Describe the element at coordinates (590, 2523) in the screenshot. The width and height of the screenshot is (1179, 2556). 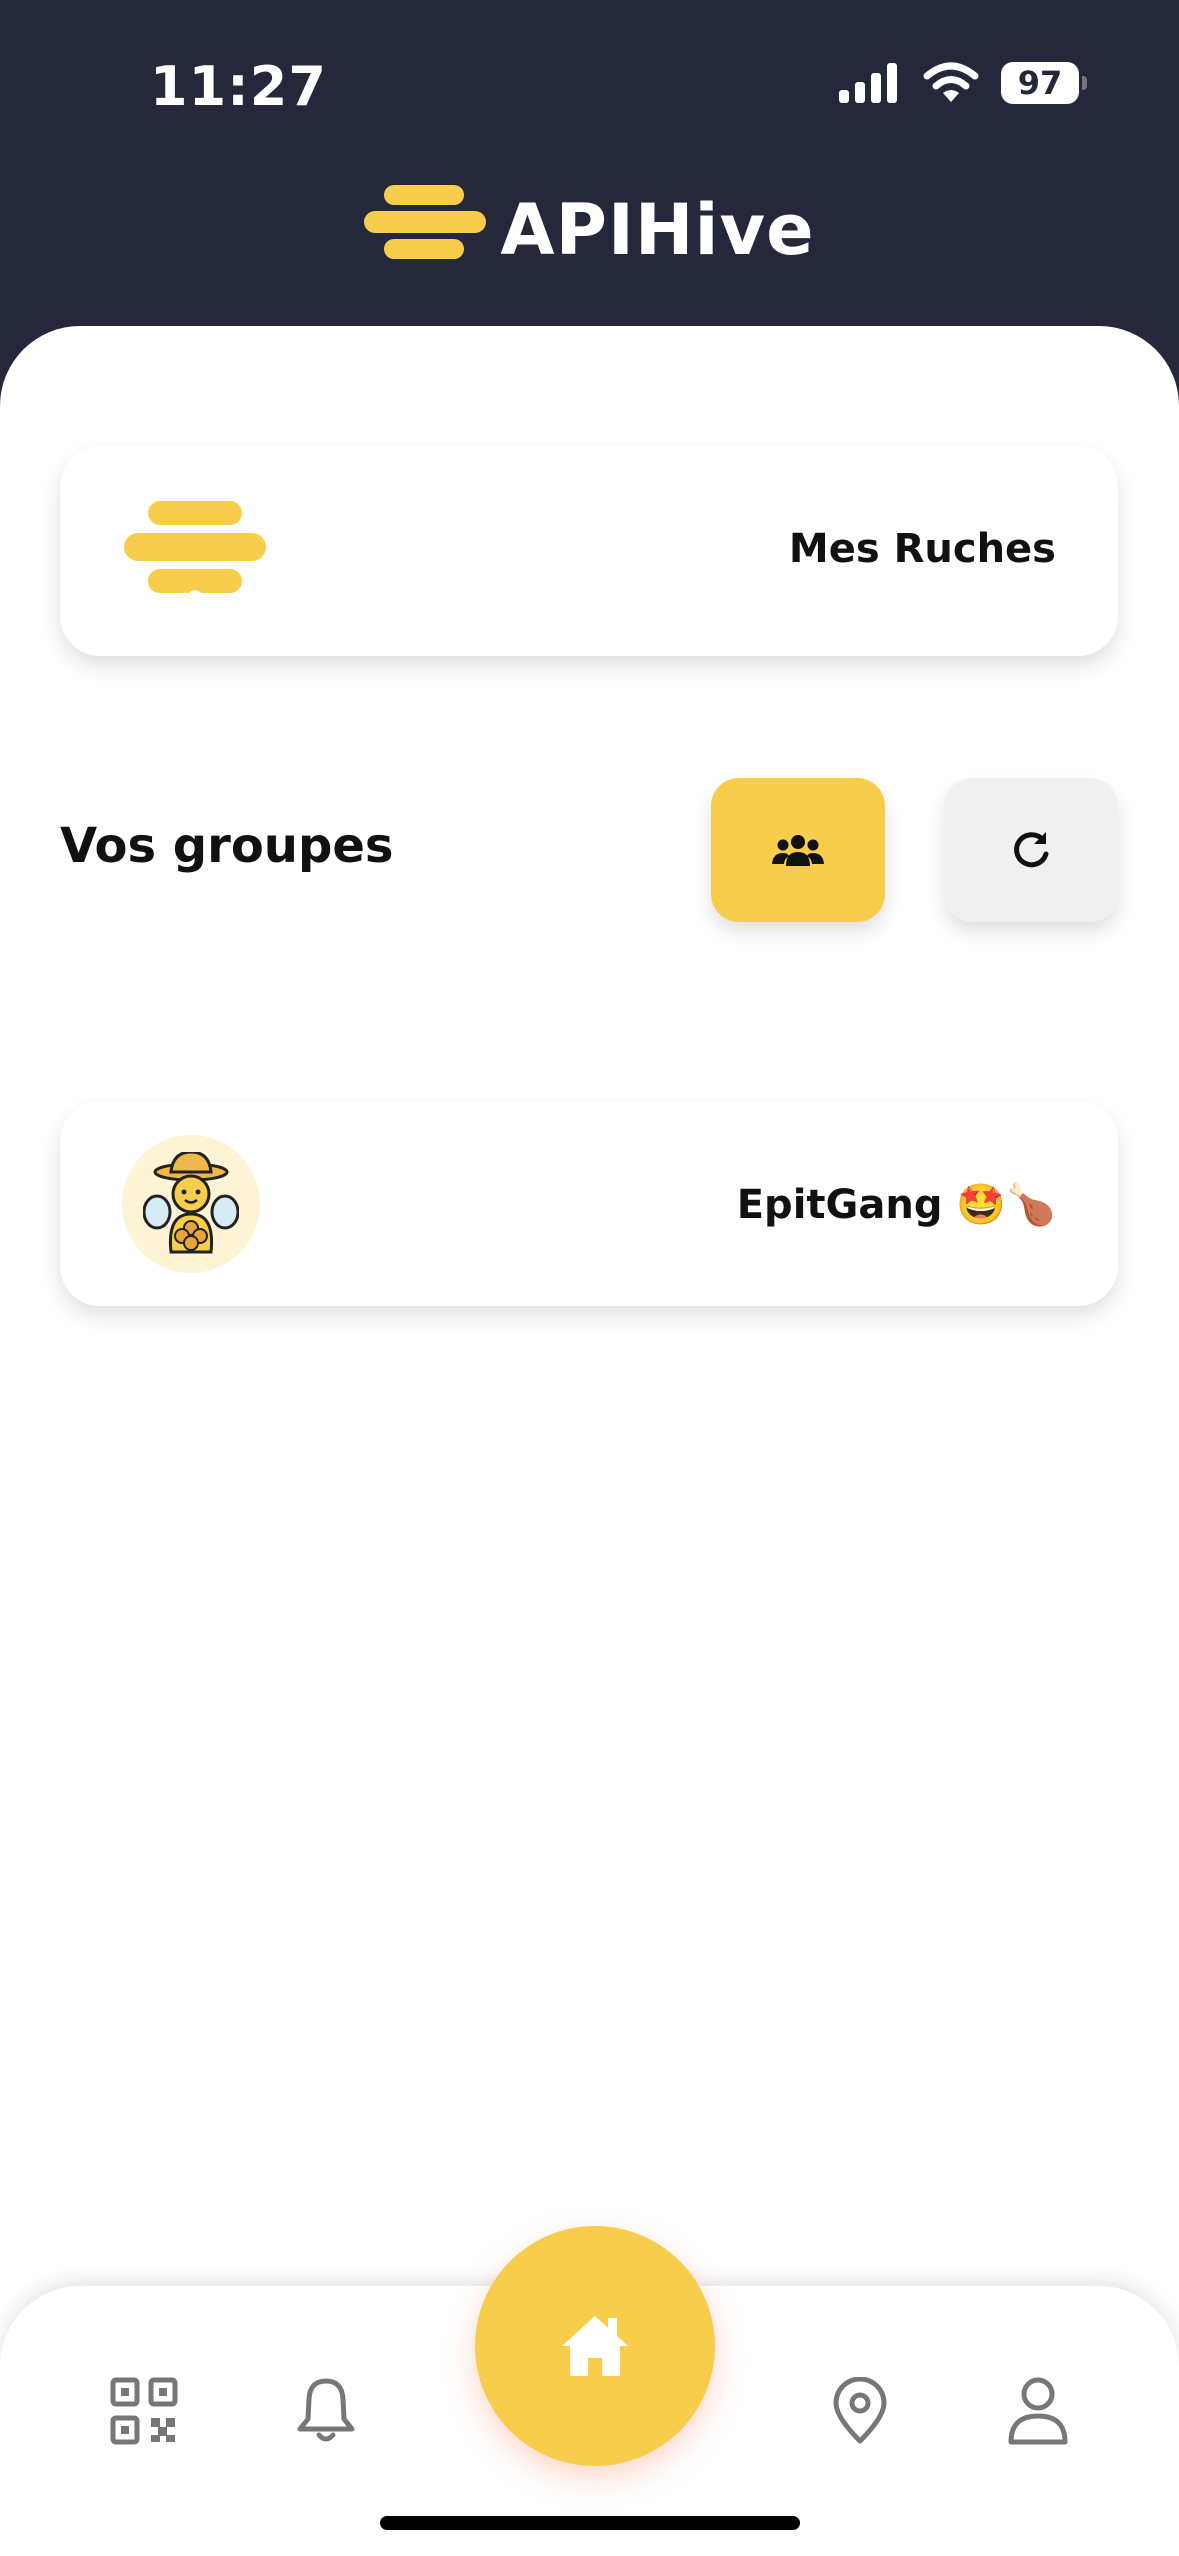
I see `home-indicator` at that location.